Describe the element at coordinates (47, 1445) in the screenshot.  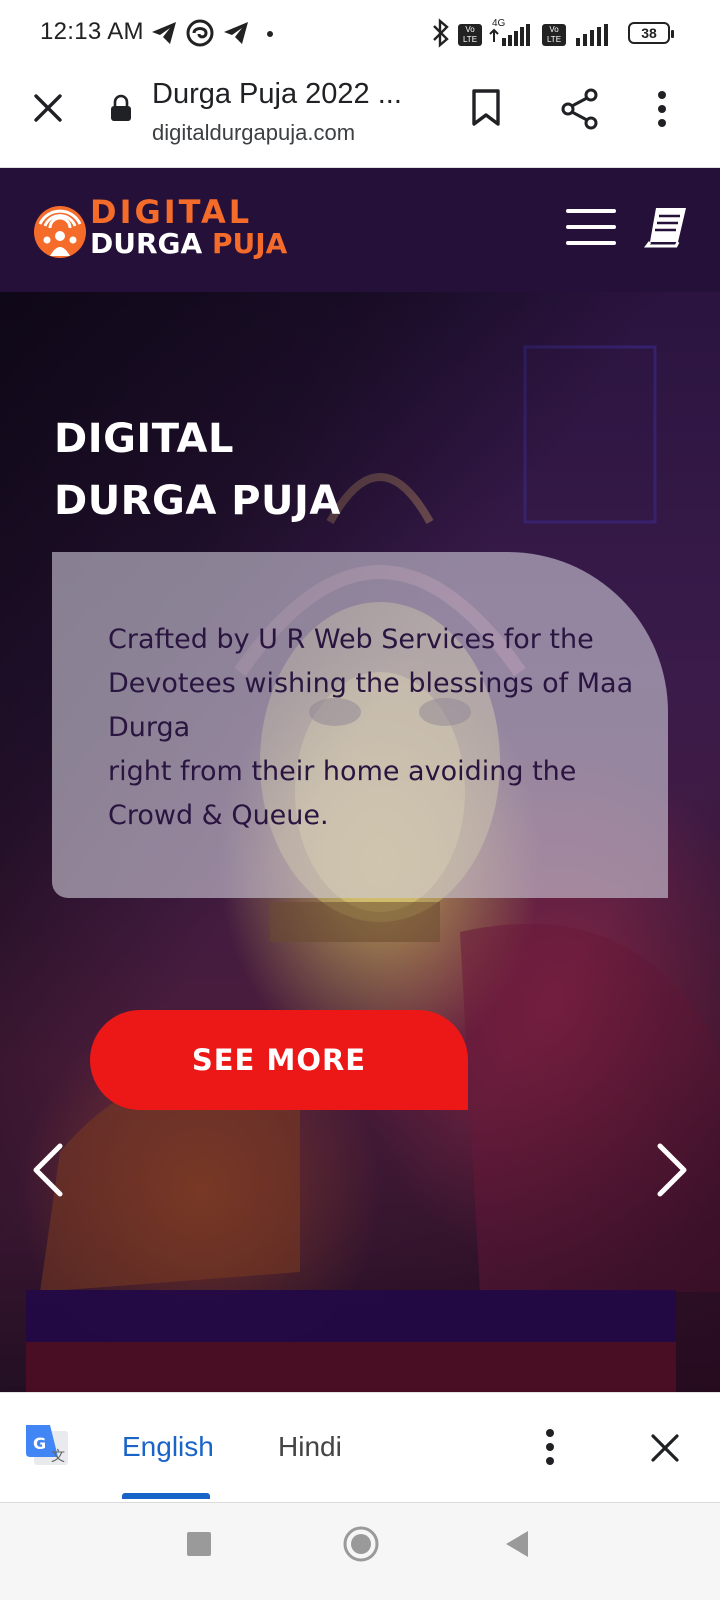
I see `google-translate-icon: G 文` at that location.